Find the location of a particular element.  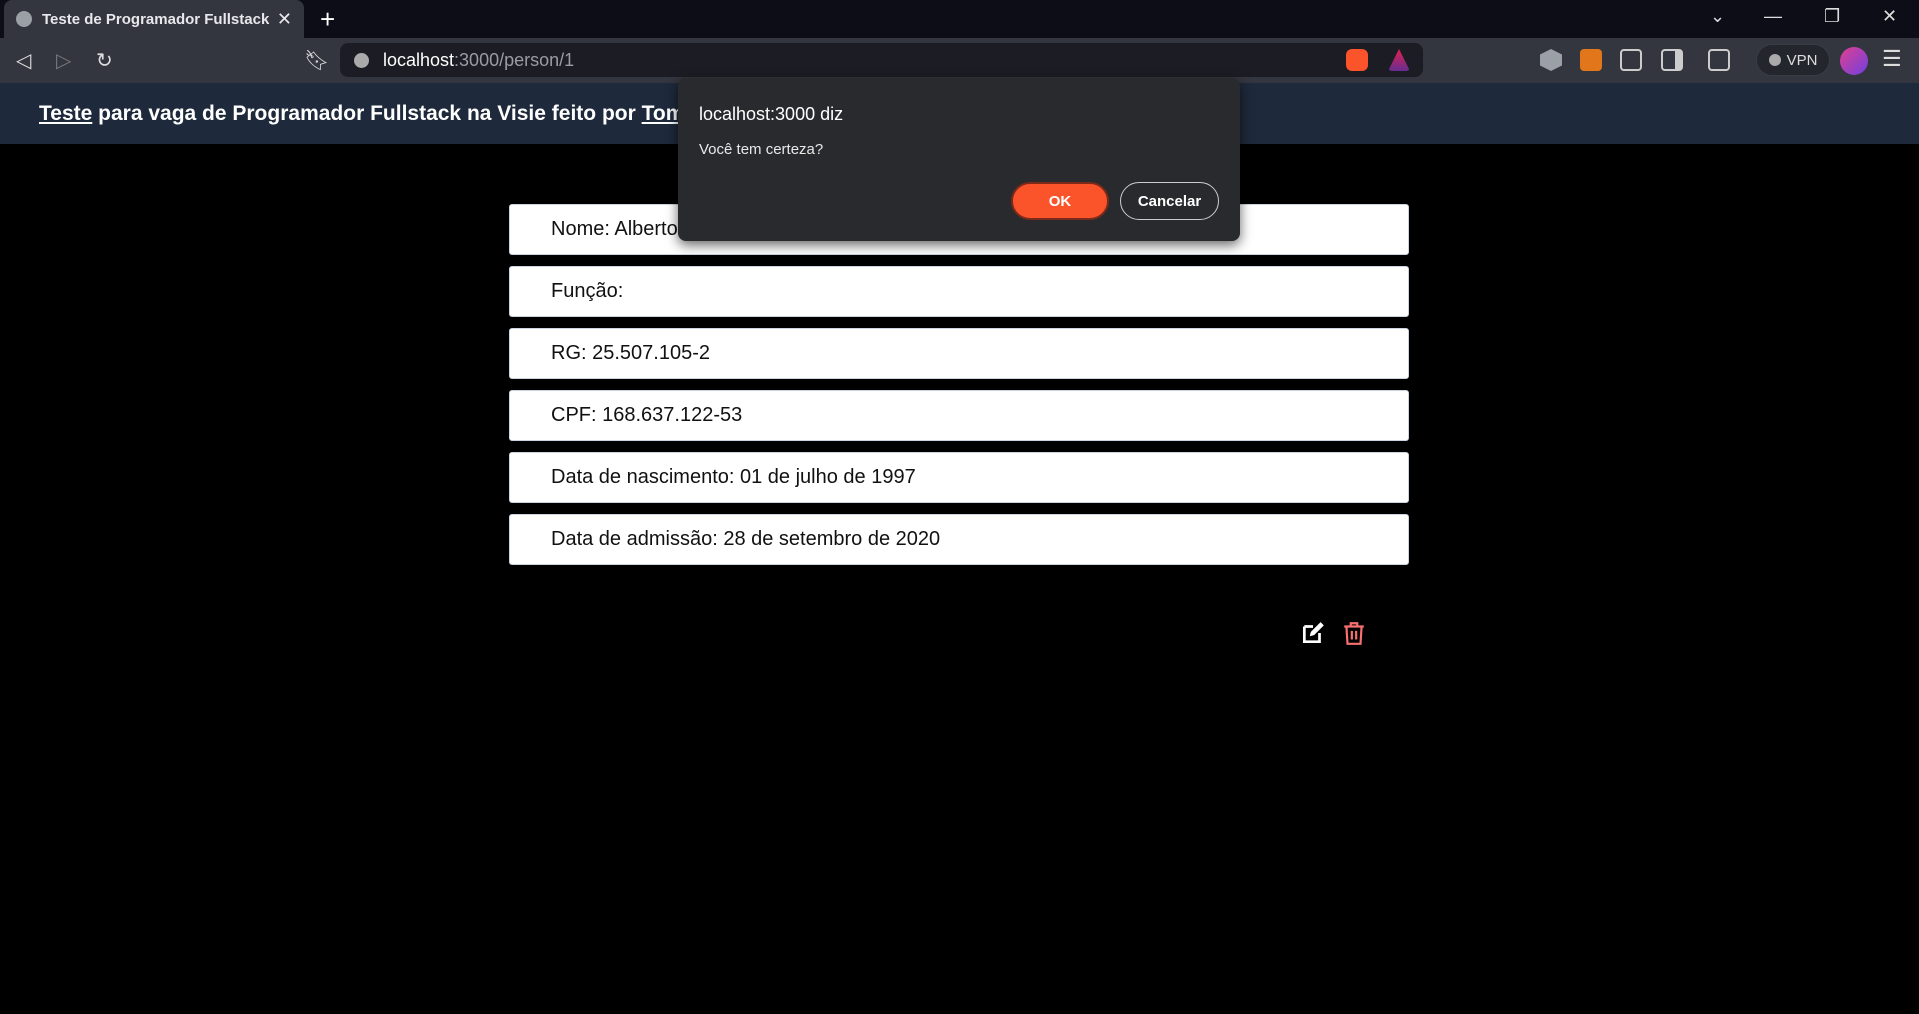

extensions-icon is located at coordinates (1631, 60).